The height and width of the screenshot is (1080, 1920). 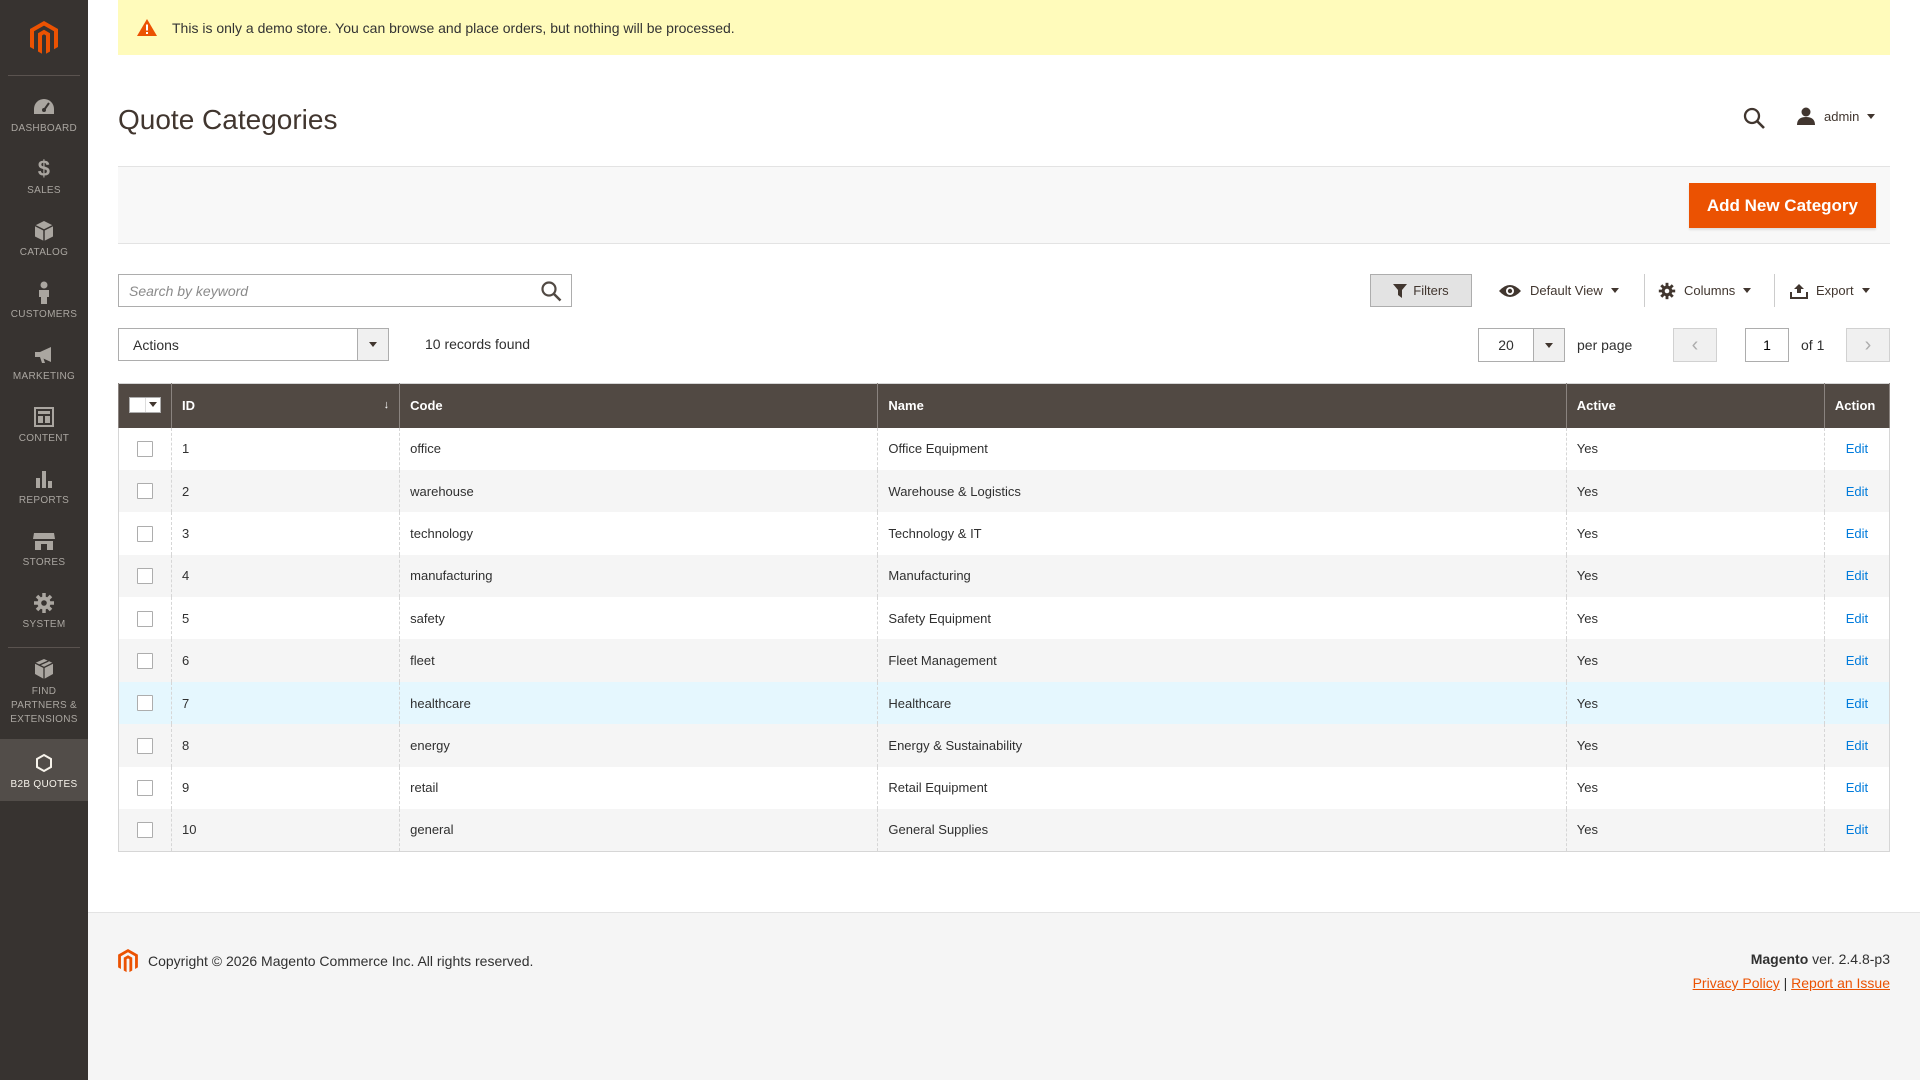 I want to click on magento-logo-icon, so click(x=44, y=37).